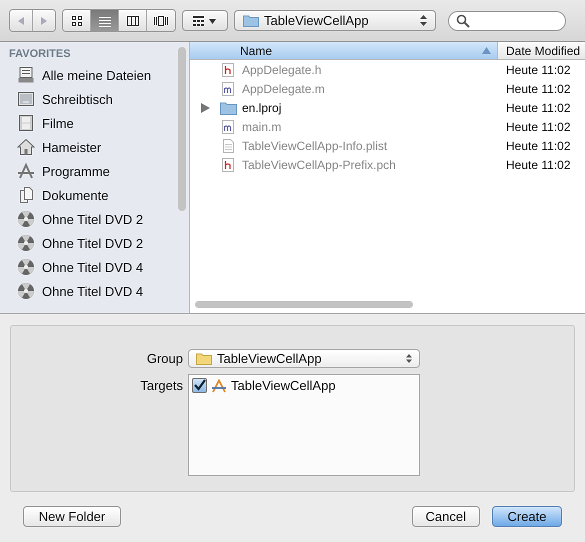  I want to click on arrange-button, so click(205, 20).